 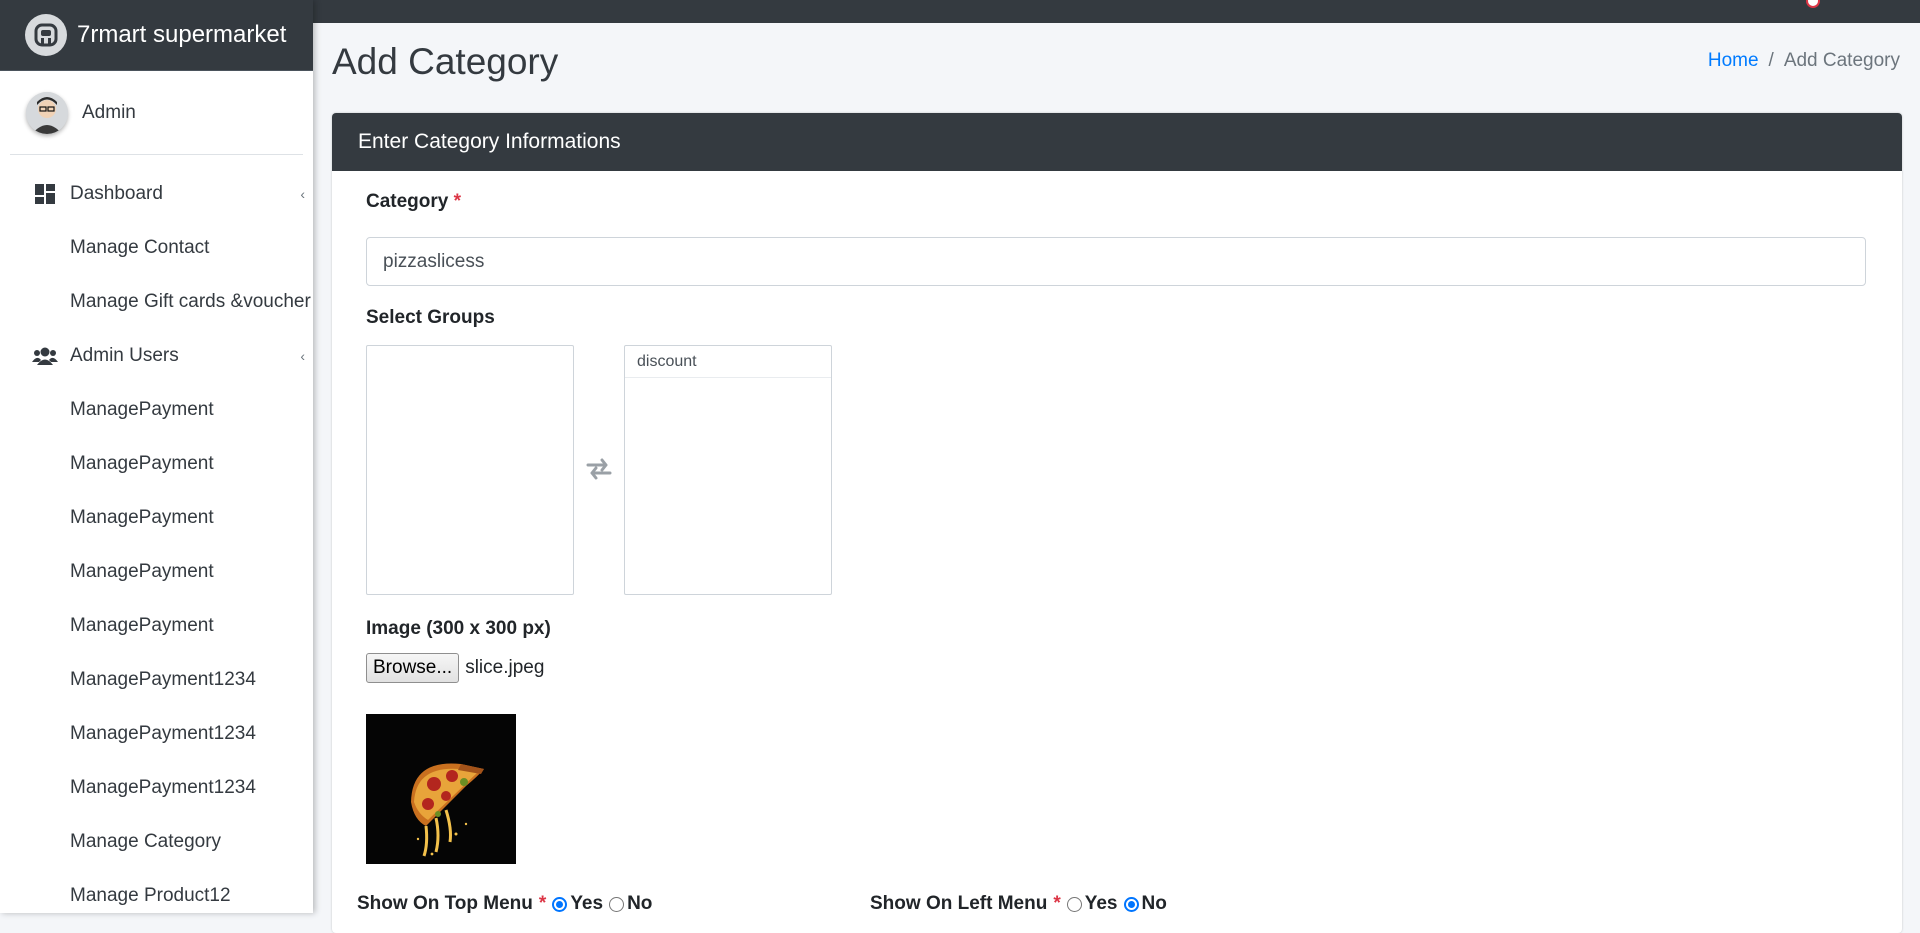 What do you see at coordinates (470, 470) in the screenshot?
I see `available-groups-listbox` at bounding box center [470, 470].